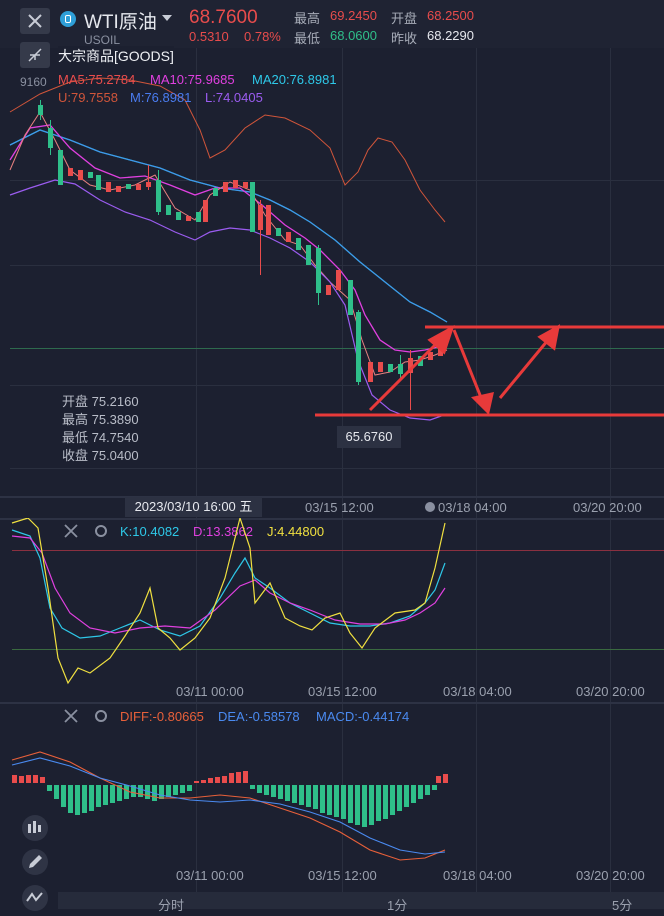  I want to click on macd-settings-icon, so click(101, 716).